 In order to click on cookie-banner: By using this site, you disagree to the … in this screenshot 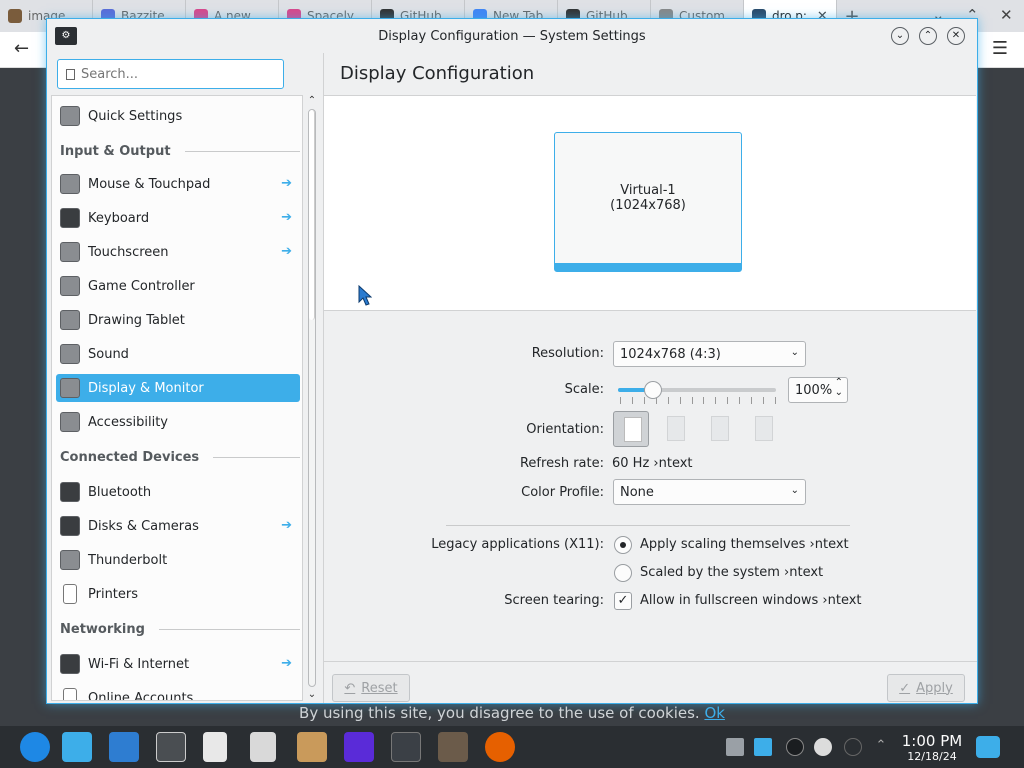, I will do `click(512, 715)`.